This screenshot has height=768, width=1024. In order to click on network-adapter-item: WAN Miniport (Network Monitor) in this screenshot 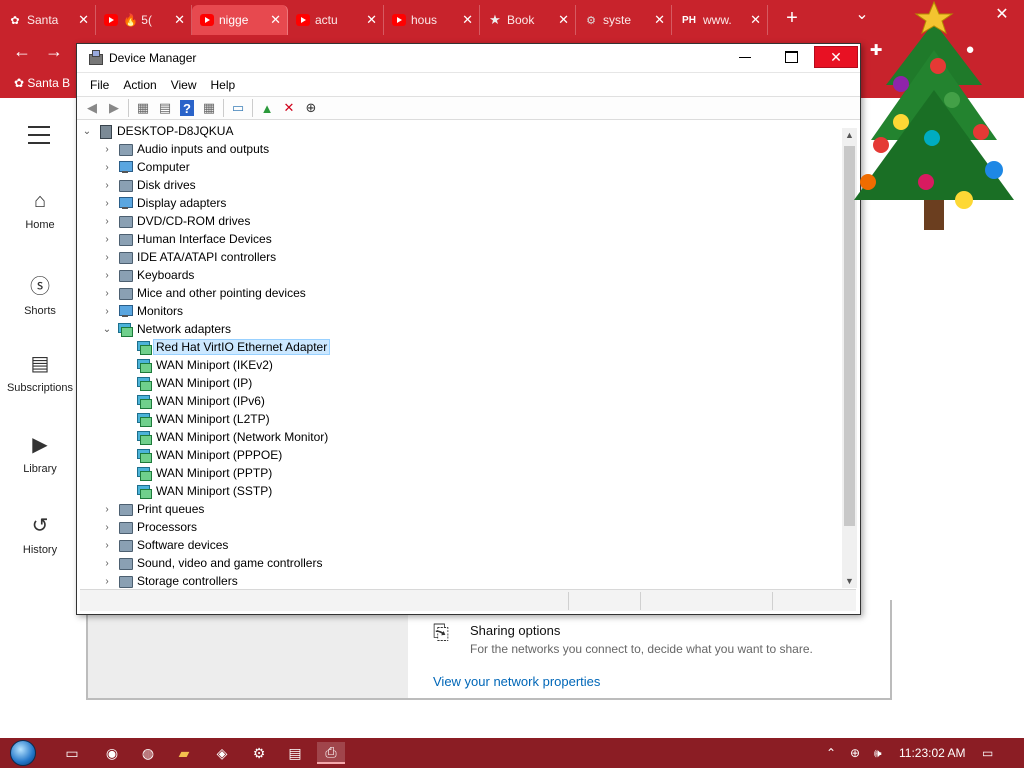, I will do `click(230, 437)`.